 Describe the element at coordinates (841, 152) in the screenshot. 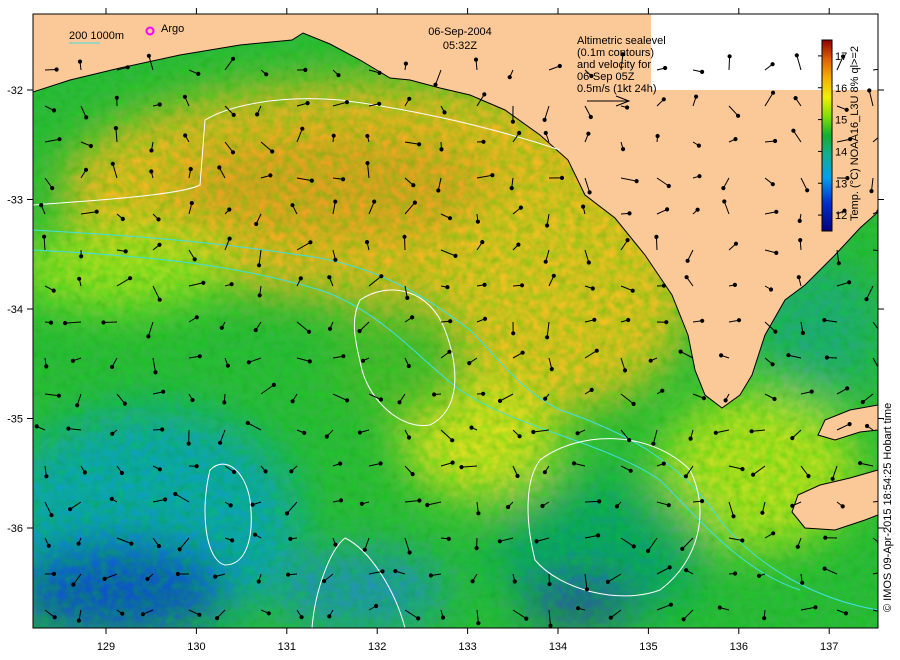

I see `colorbar-tick-label: 14` at that location.